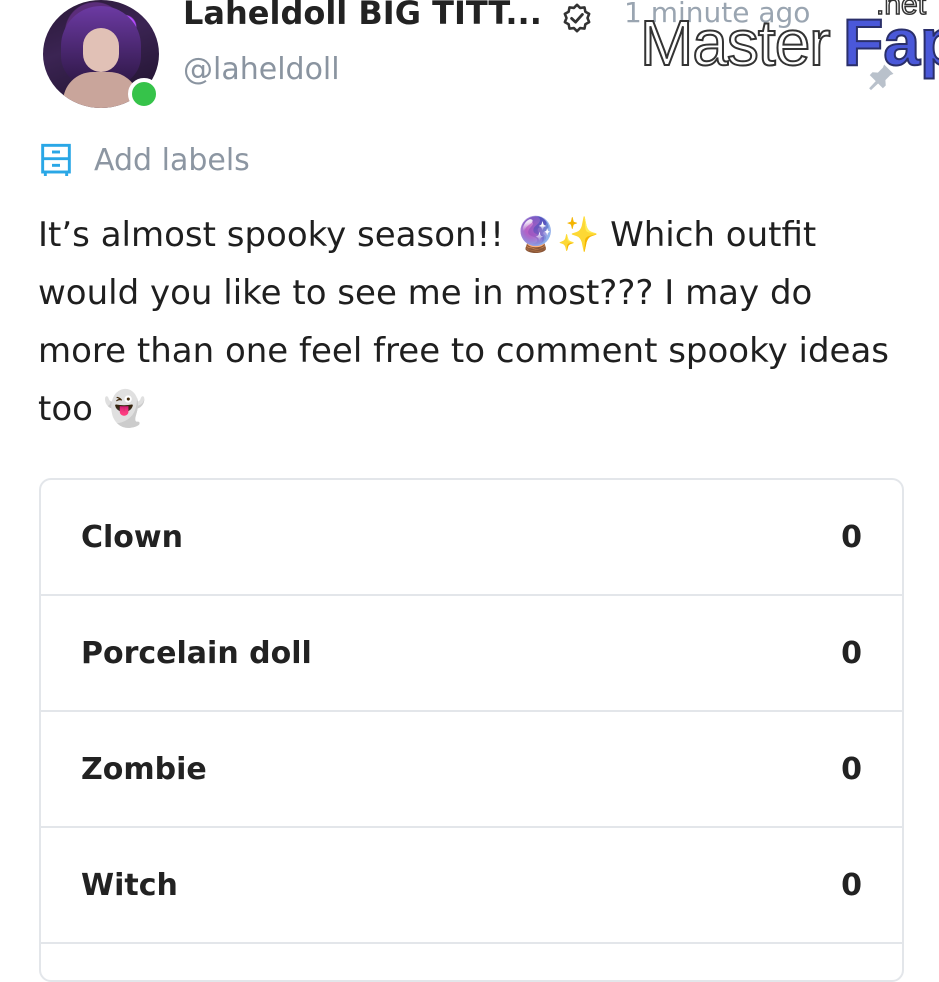  I want to click on add-labels-button: Add labels, so click(145, 160).